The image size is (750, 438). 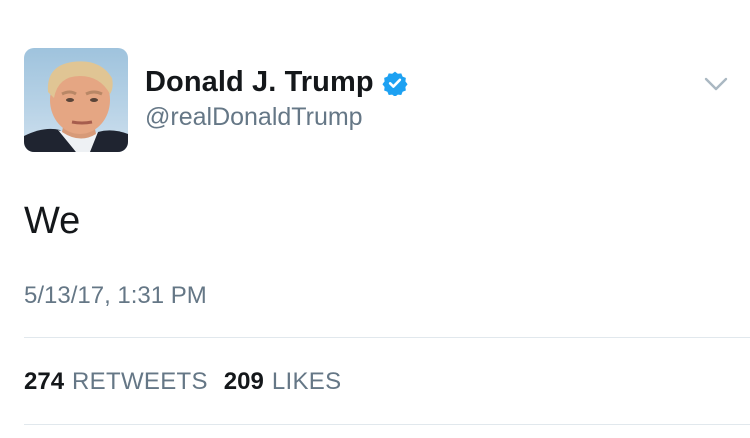 I want to click on retweets-label: RETWEETS, so click(x=140, y=381).